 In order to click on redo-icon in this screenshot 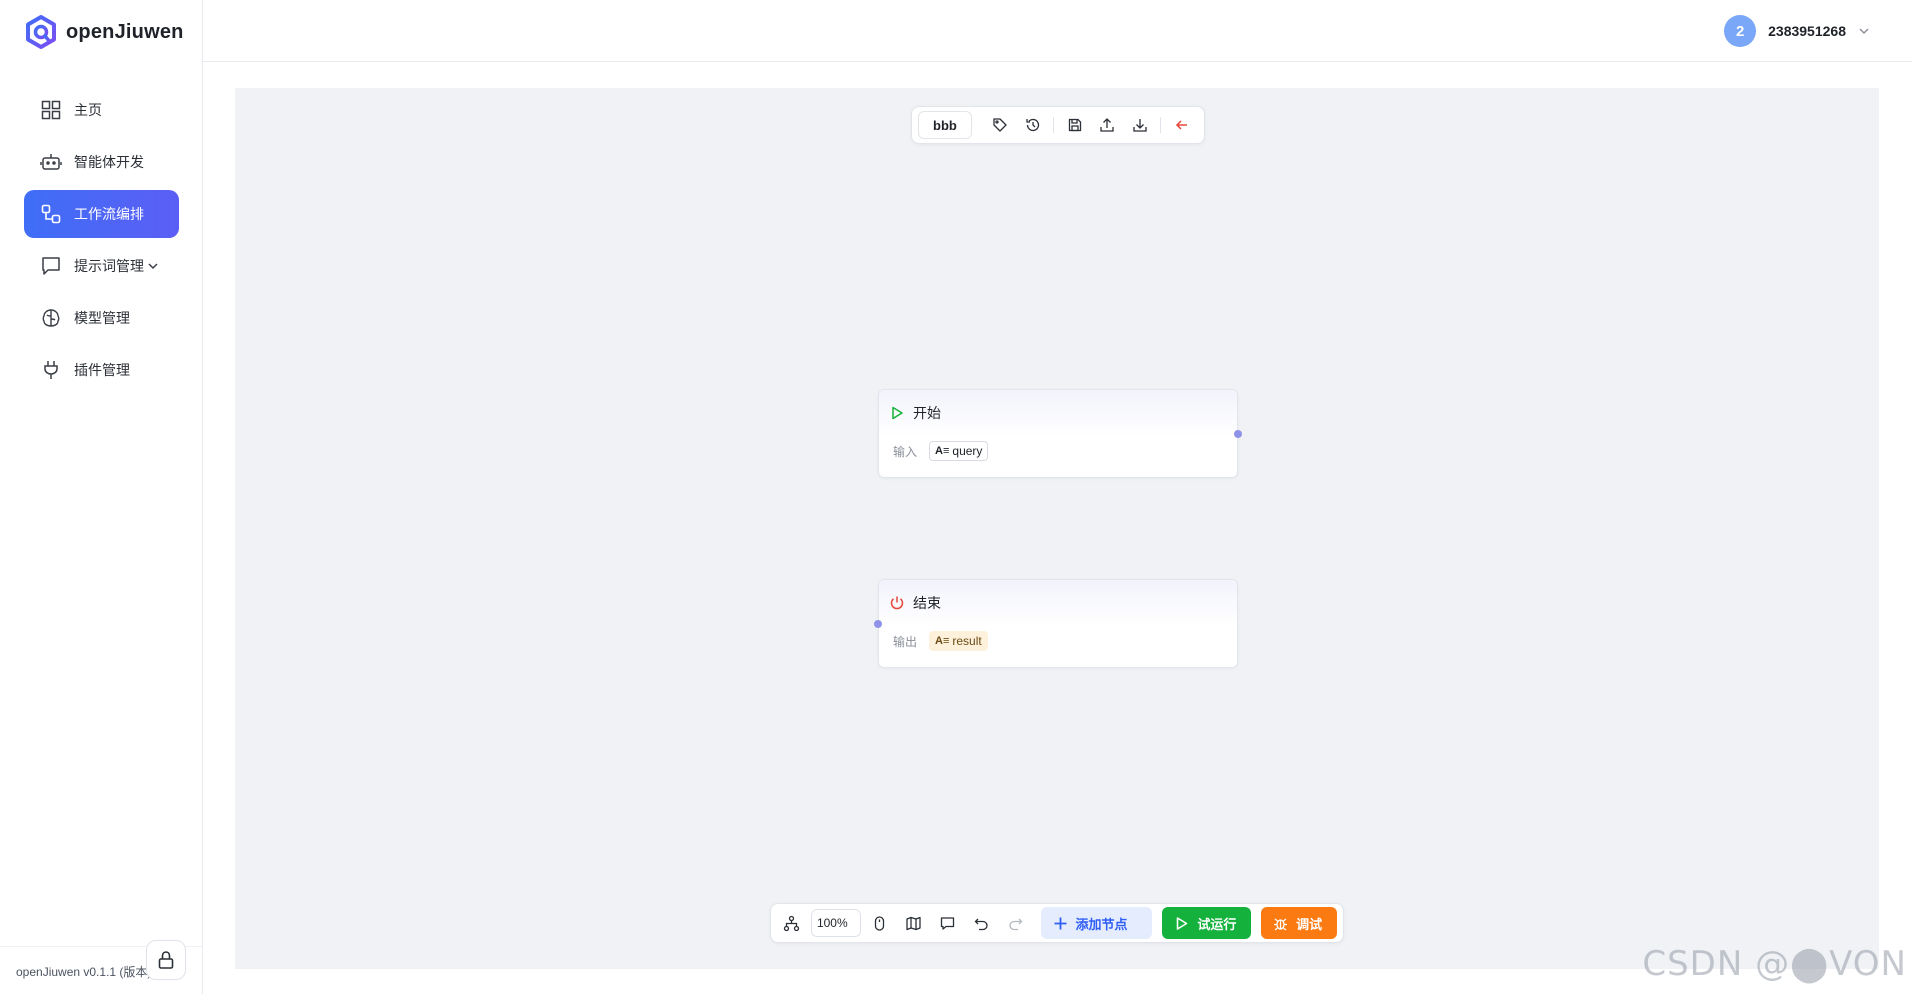, I will do `click(1016, 924)`.